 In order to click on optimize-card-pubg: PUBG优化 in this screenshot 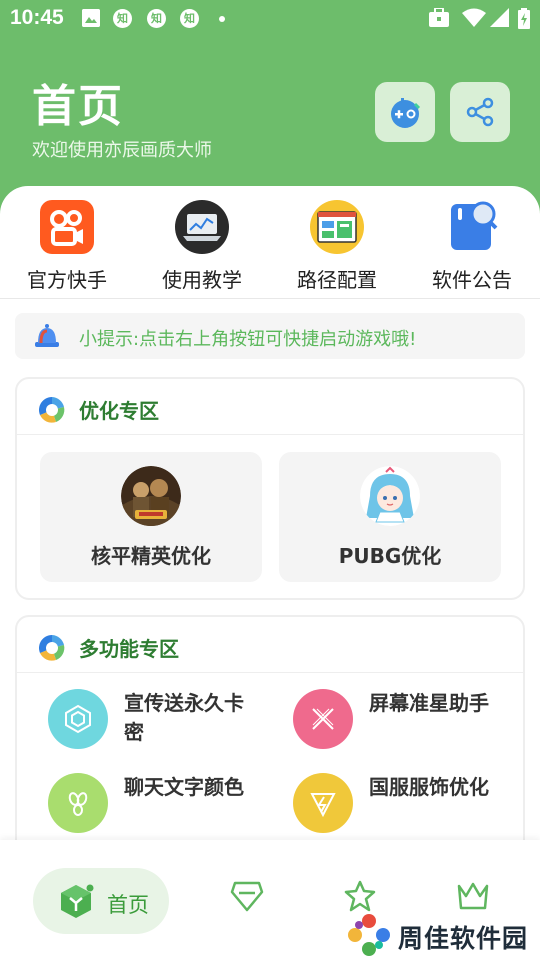, I will do `click(390, 517)`.